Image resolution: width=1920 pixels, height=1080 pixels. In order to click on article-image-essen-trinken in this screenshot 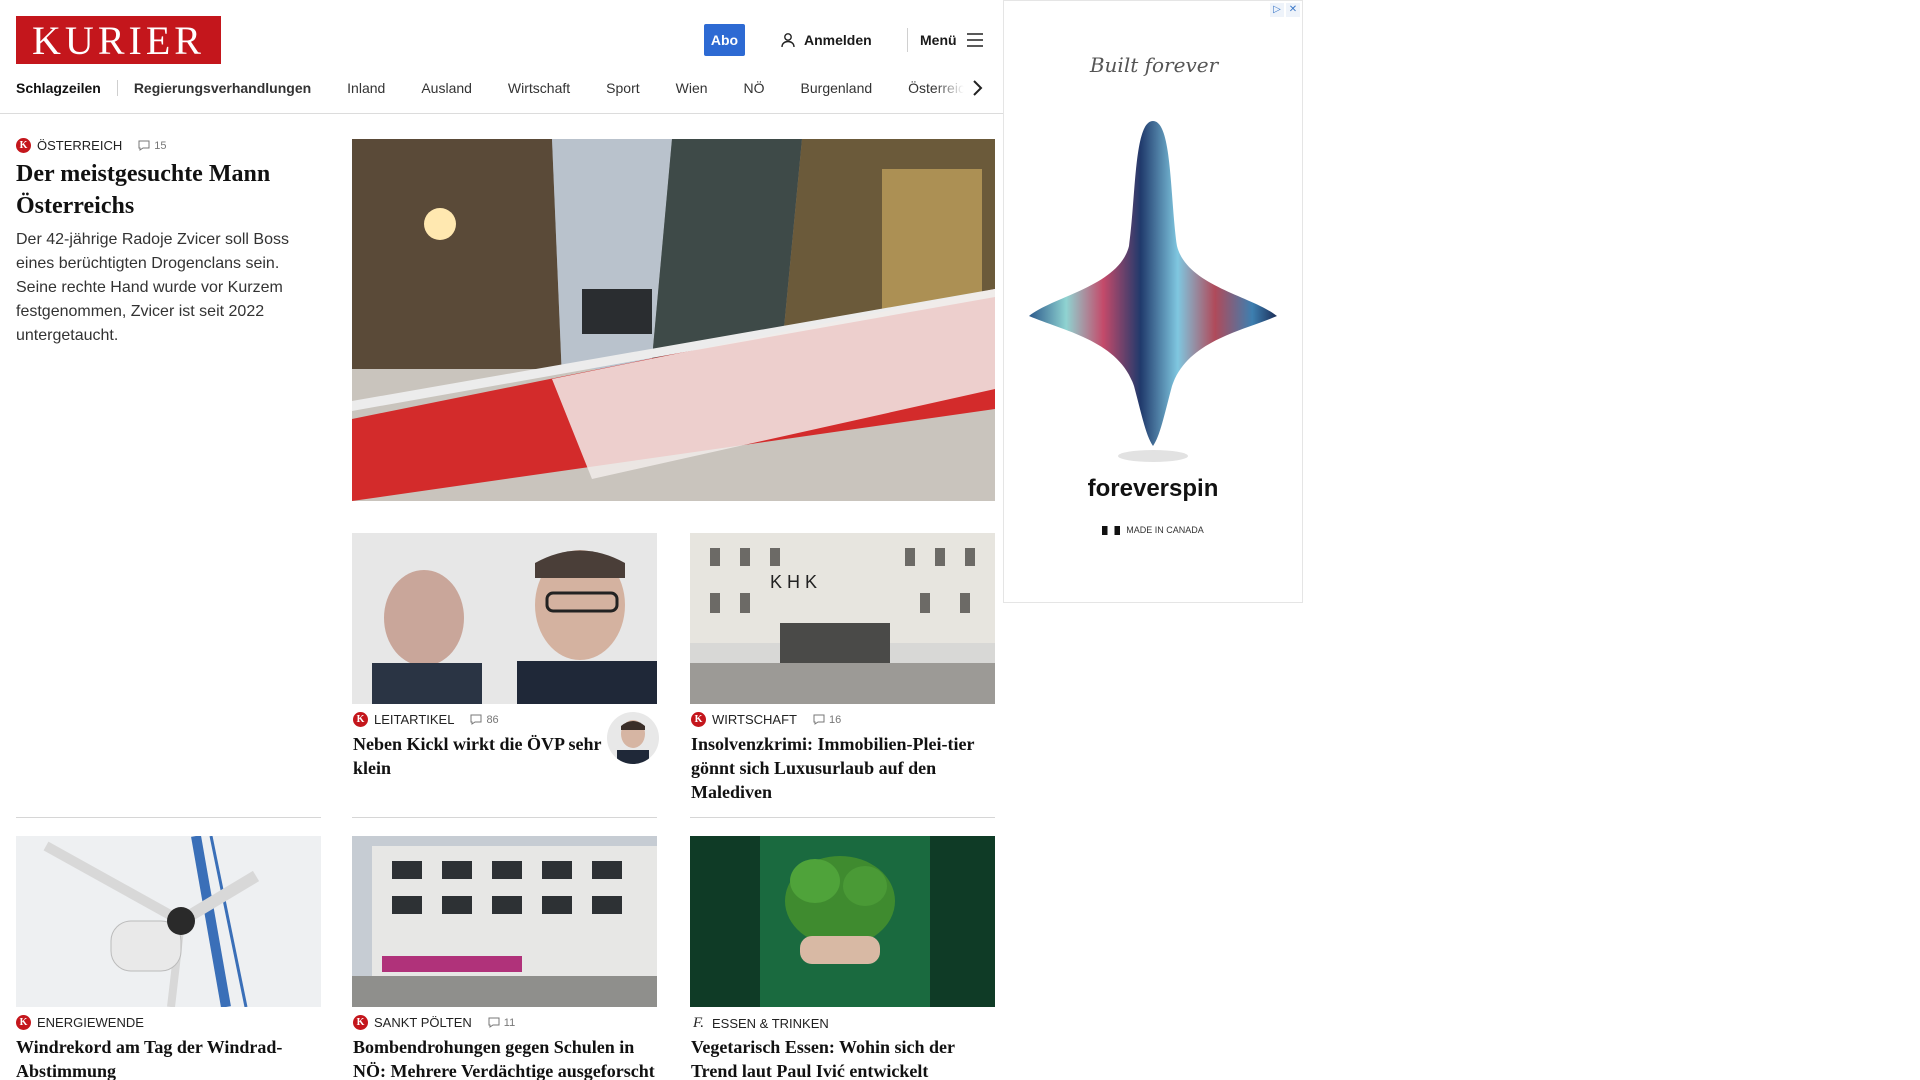, I will do `click(842, 921)`.